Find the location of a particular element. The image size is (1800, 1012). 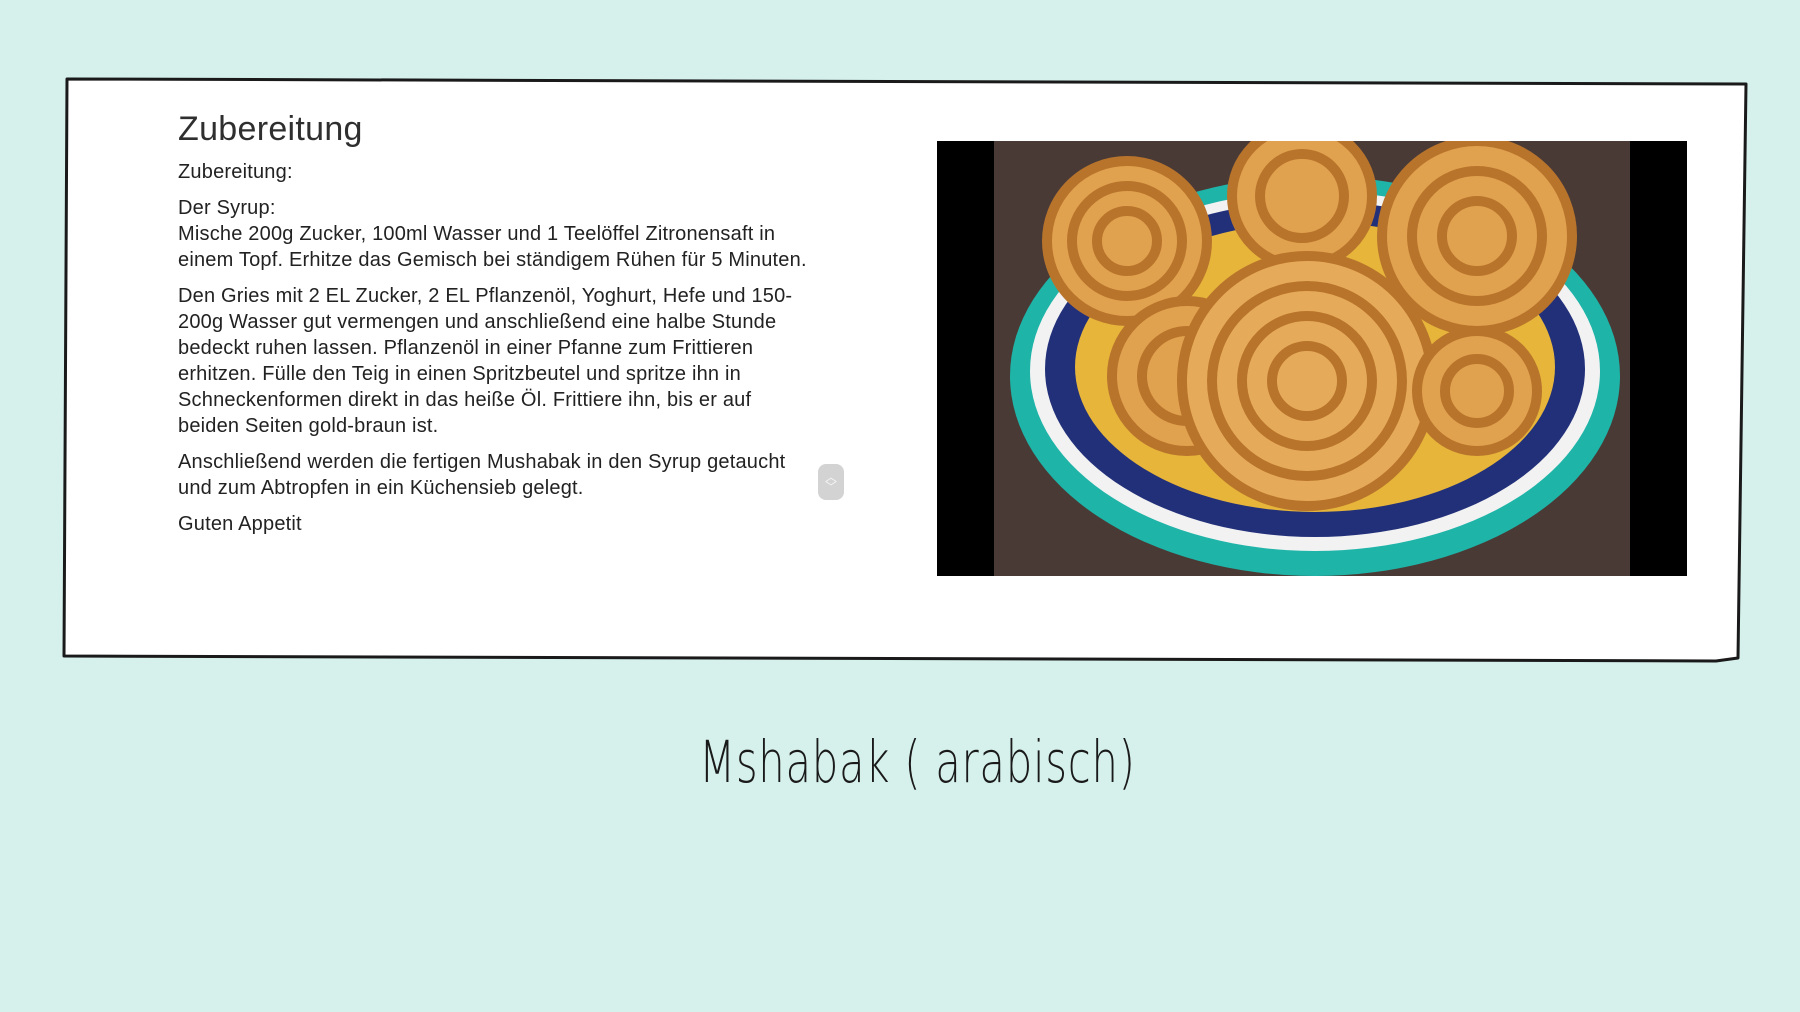

page-title: Mshabak ( arabisch) is located at coordinates (917, 762).